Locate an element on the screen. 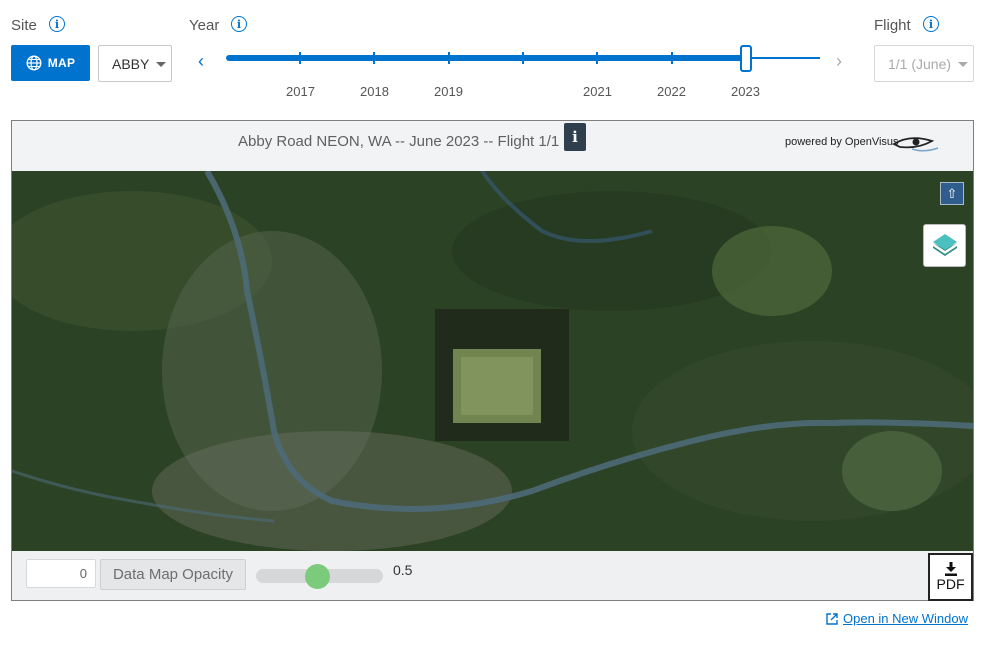 This screenshot has width=998, height=645. flight-info-icon: i is located at coordinates (931, 24).